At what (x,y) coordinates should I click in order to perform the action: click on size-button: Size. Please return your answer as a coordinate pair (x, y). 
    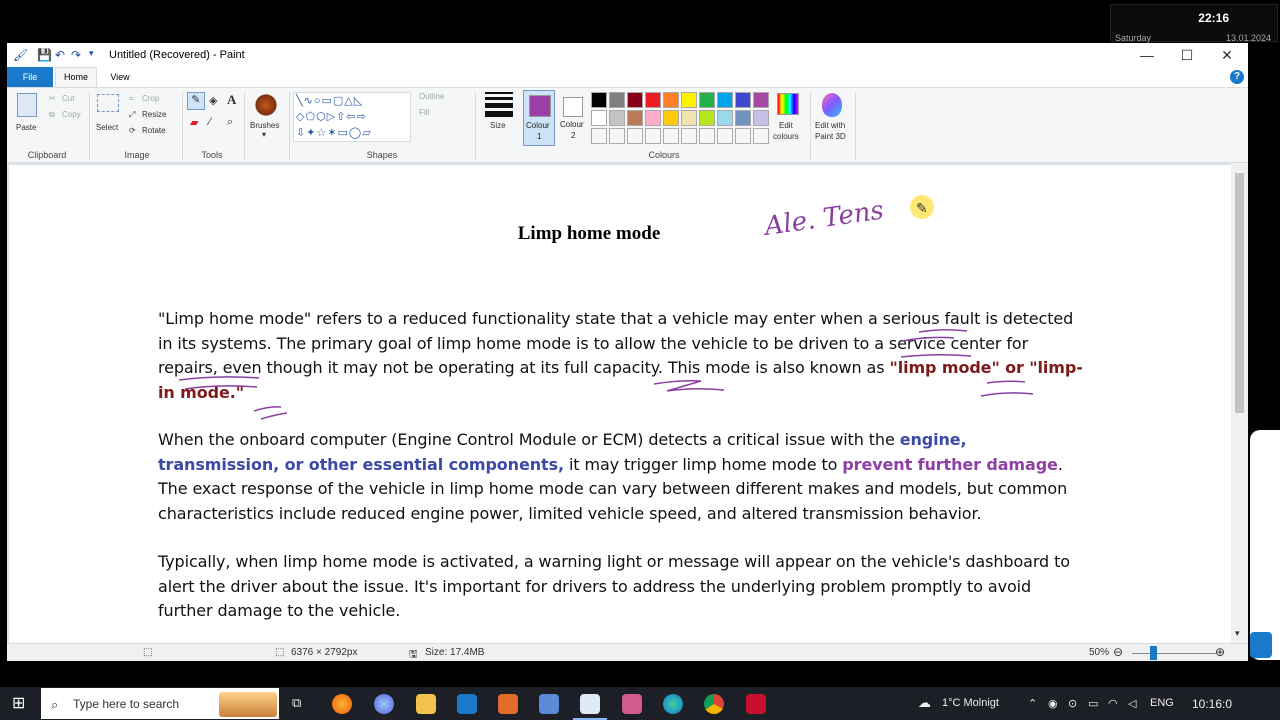
    Looking at the image, I should click on (498, 125).